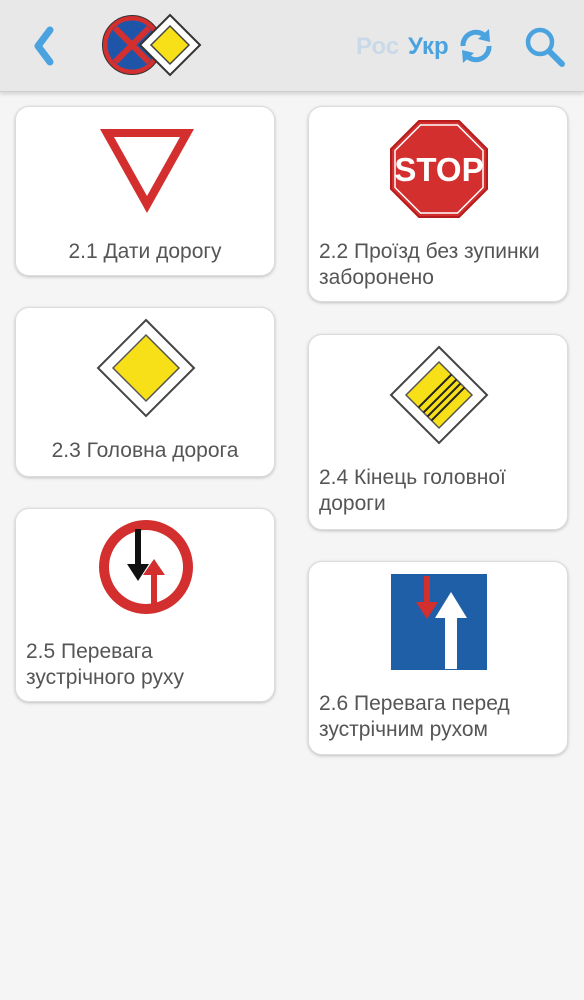 Image resolution: width=584 pixels, height=1000 pixels. What do you see at coordinates (145, 450) in the screenshot?
I see `sign-card-label: 2.3 Головна дорога` at bounding box center [145, 450].